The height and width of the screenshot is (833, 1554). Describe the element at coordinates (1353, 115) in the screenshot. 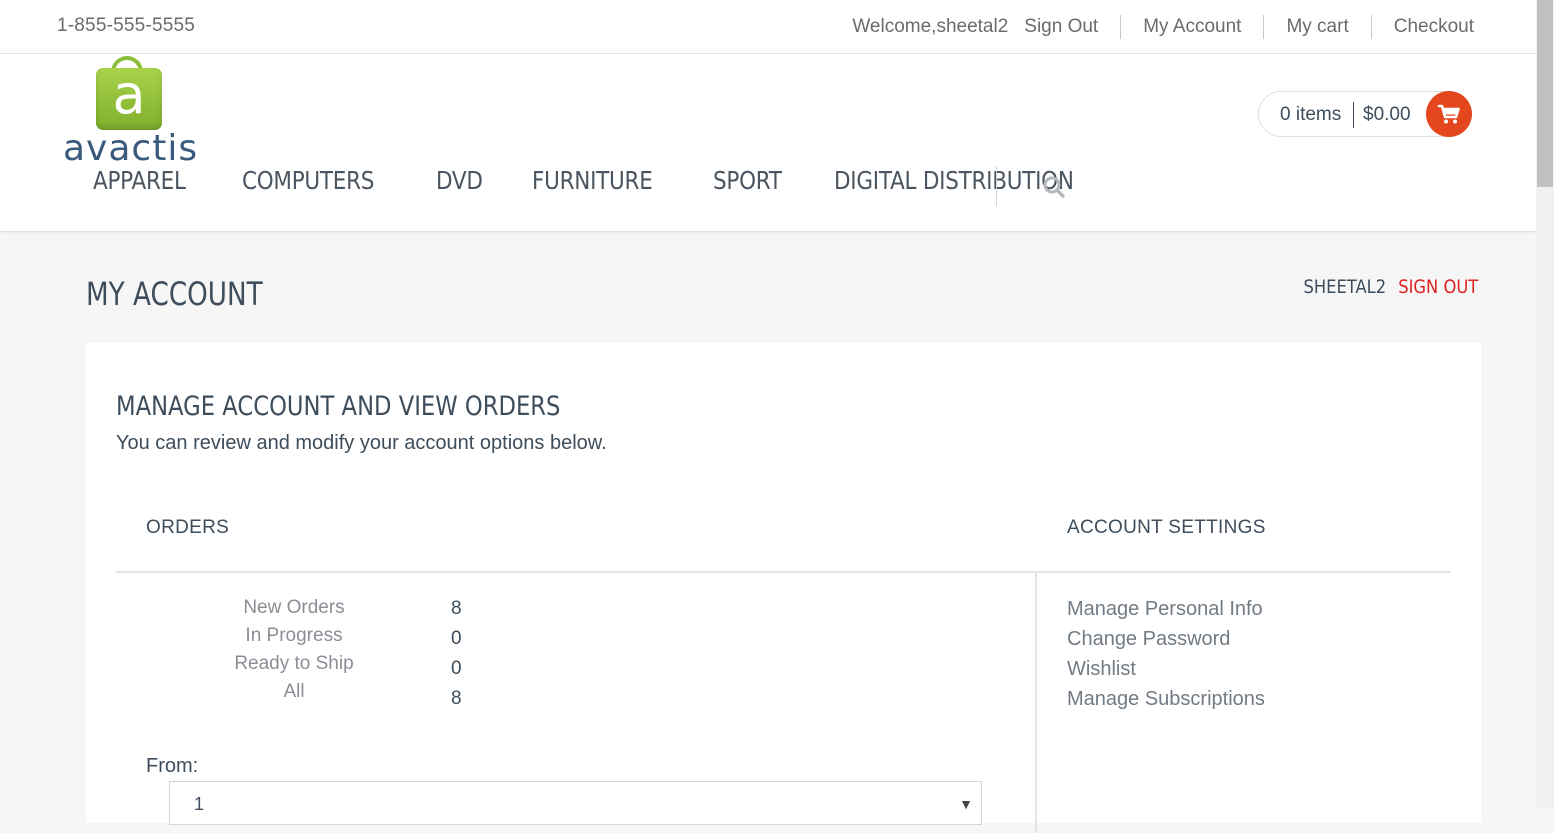

I see `cart-divider` at that location.